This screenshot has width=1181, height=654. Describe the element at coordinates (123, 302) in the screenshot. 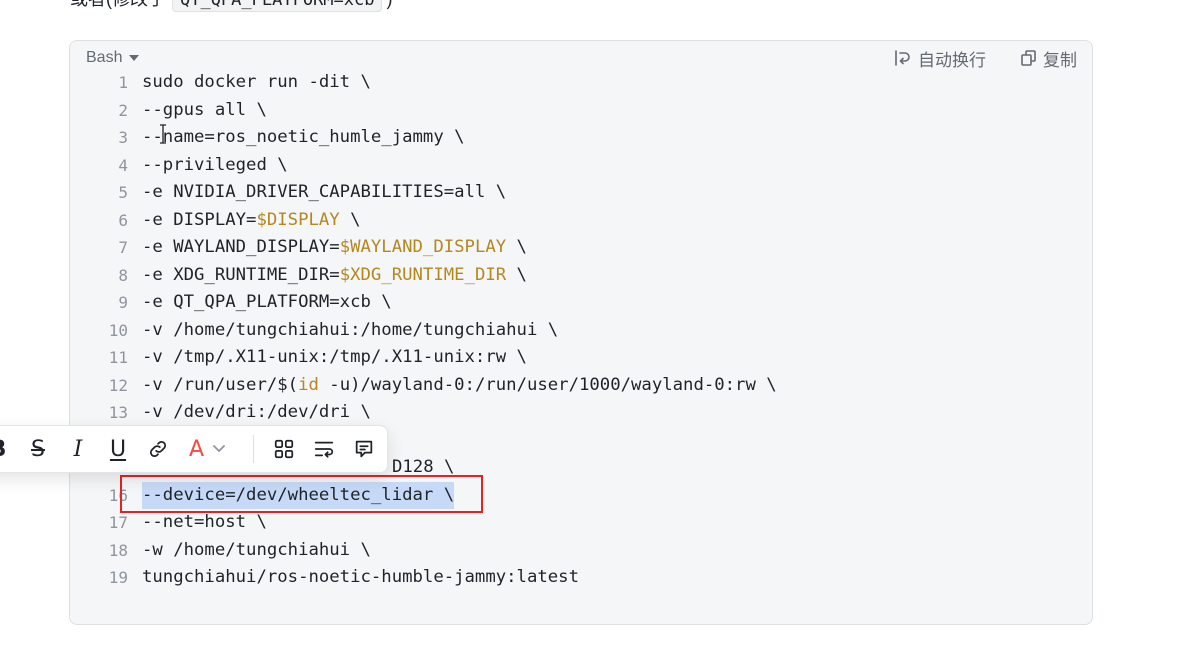

I see `line-number: 9` at that location.